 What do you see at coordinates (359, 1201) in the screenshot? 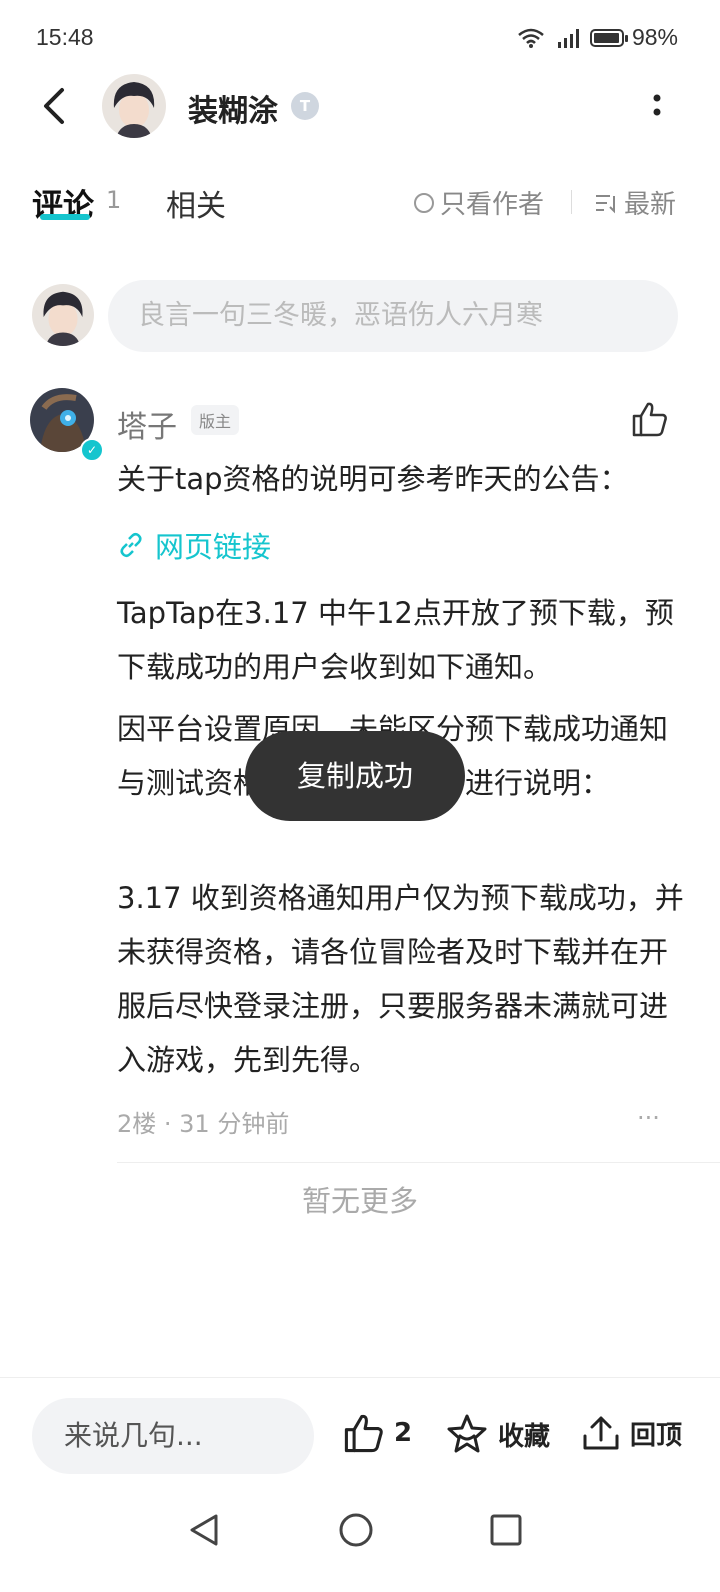
I see `list-end-text: 暂无更多` at bounding box center [359, 1201].